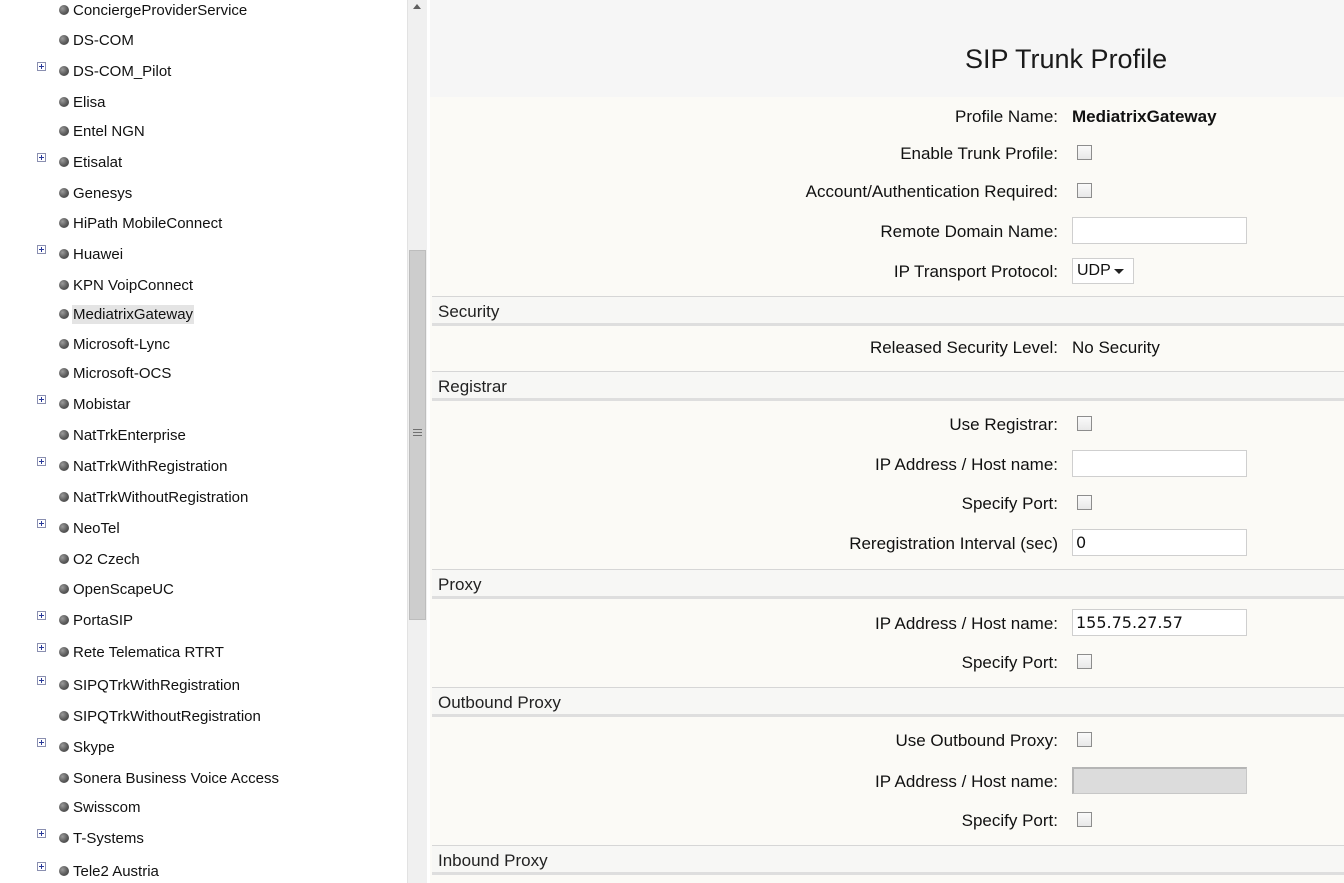  What do you see at coordinates (203, 346) in the screenshot?
I see `tree-item-microsoft-lync: Microsoft-Lync` at bounding box center [203, 346].